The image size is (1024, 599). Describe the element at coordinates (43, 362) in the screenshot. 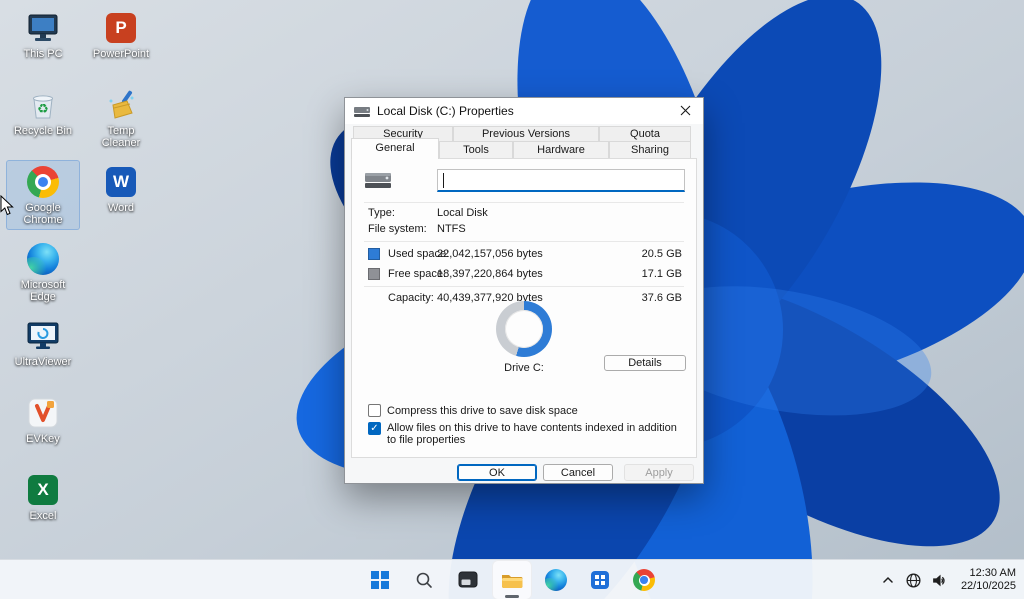

I see `desktop-icon-label: UltraViewer` at that location.